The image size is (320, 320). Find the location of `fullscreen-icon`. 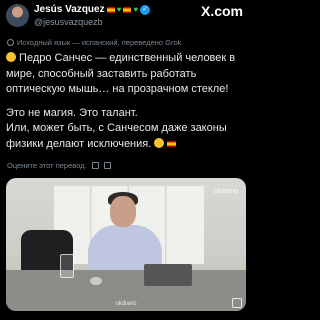

fullscreen-icon is located at coordinates (237, 303).